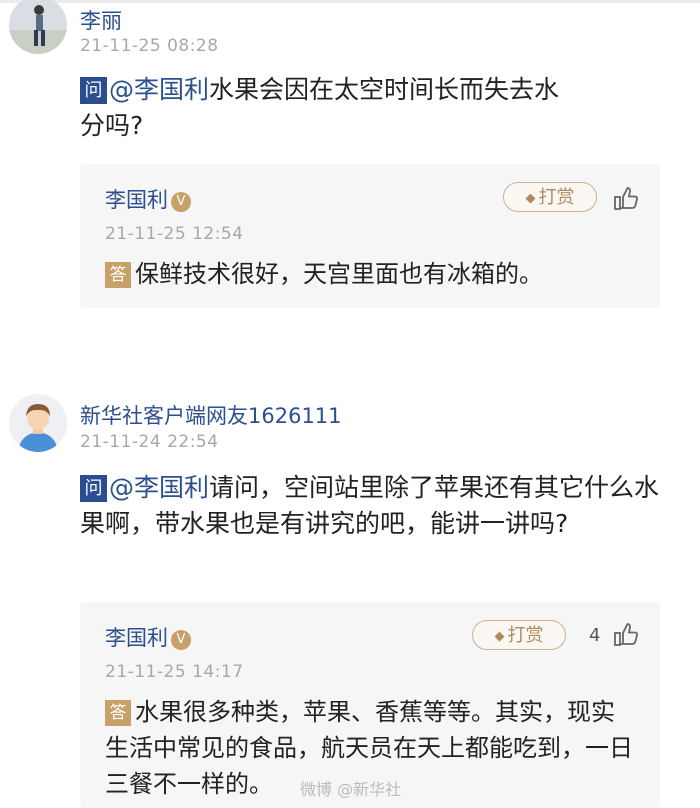  What do you see at coordinates (595, 635) in the screenshot?
I see `like-count: 4` at bounding box center [595, 635].